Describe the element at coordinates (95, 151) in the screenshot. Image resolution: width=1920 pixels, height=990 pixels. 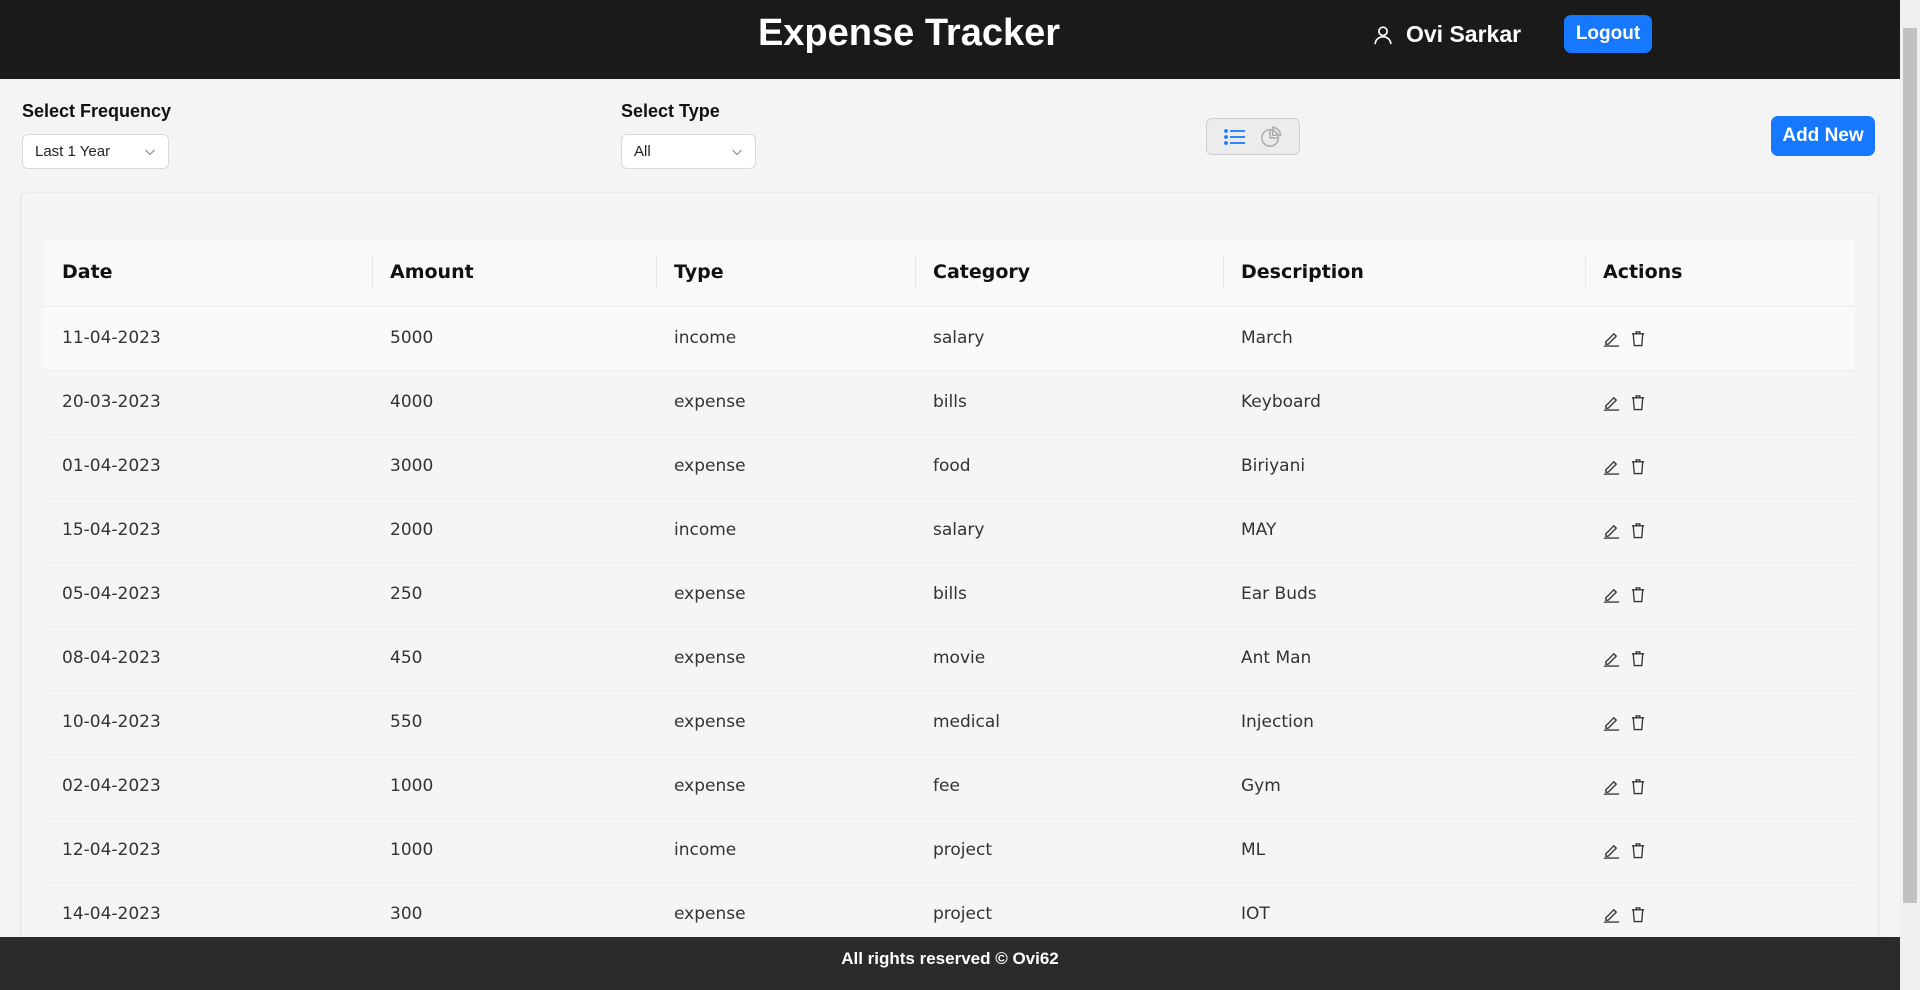
I see `frequency-select: Last 1 Year` at that location.